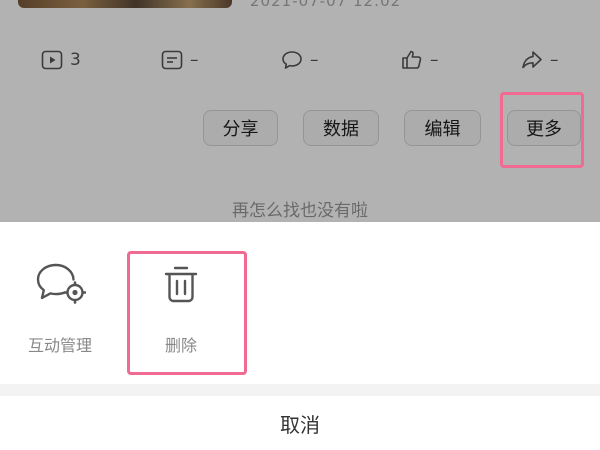 This screenshot has width=600, height=450. Describe the element at coordinates (300, 390) in the screenshot. I see `sheet-divider` at that location.